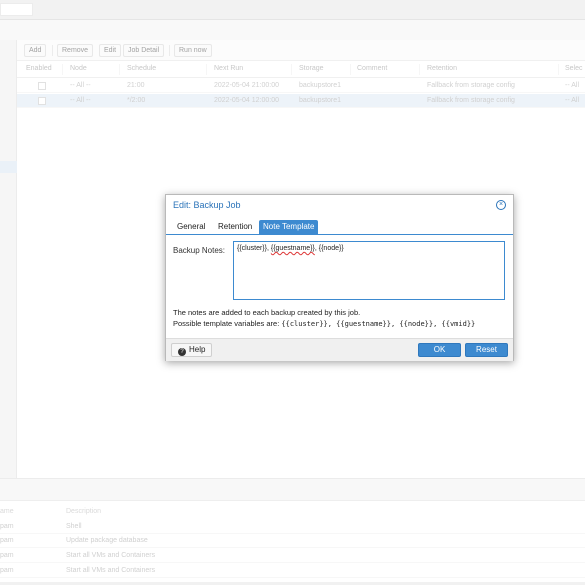  What do you see at coordinates (235, 227) in the screenshot?
I see `tab-retention: Retention` at bounding box center [235, 227].